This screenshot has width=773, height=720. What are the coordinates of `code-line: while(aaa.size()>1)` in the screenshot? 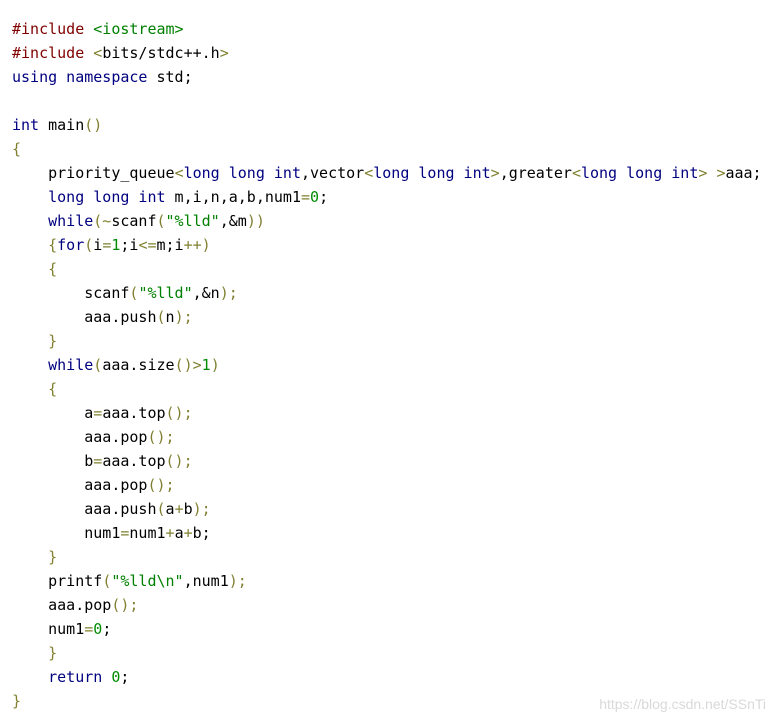 It's located at (387, 365).